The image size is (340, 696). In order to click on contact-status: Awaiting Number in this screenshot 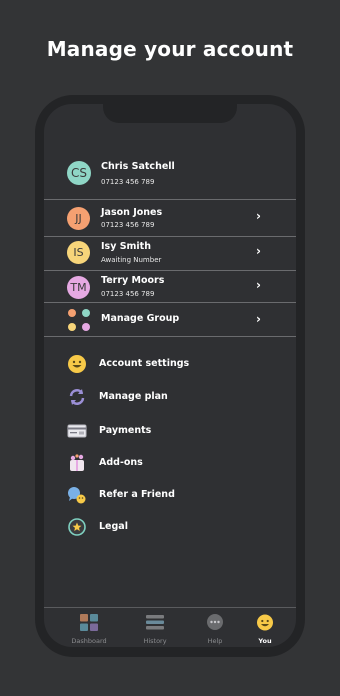, I will do `click(131, 260)`.